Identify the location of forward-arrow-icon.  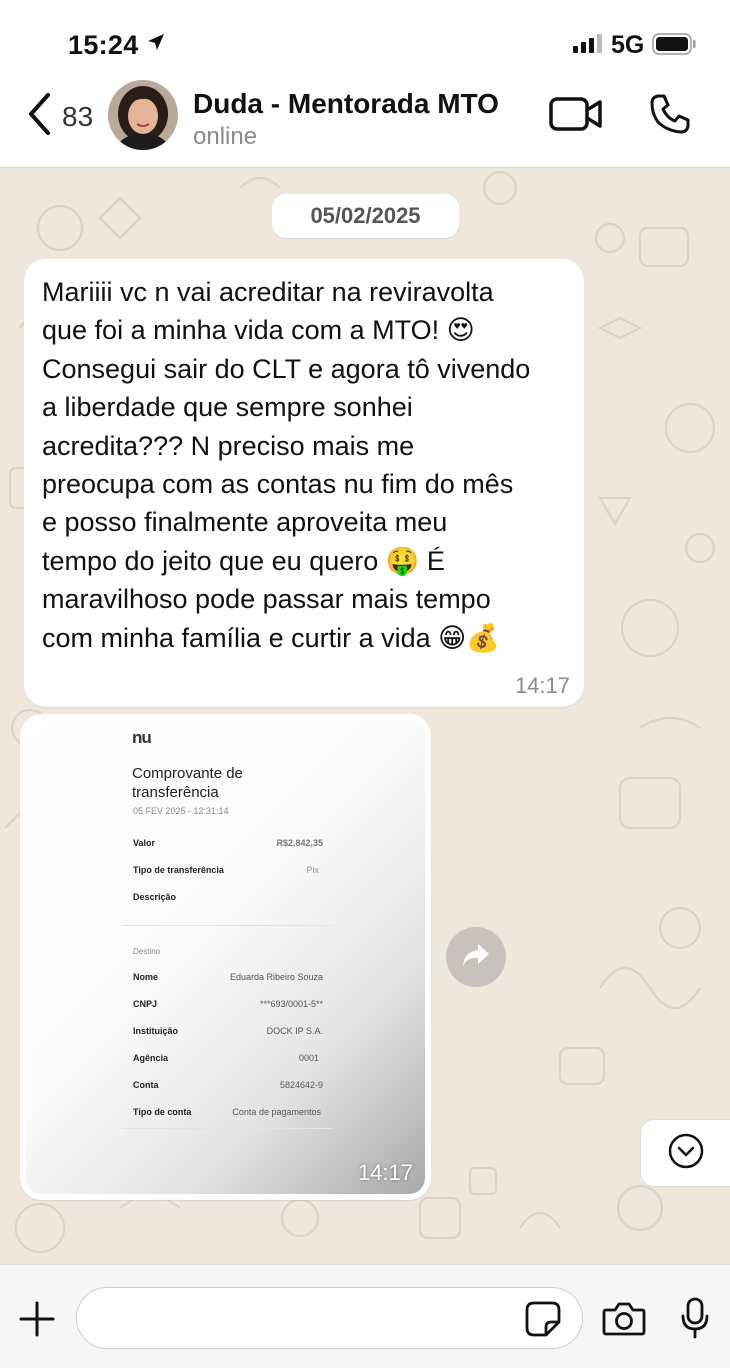
(476, 957).